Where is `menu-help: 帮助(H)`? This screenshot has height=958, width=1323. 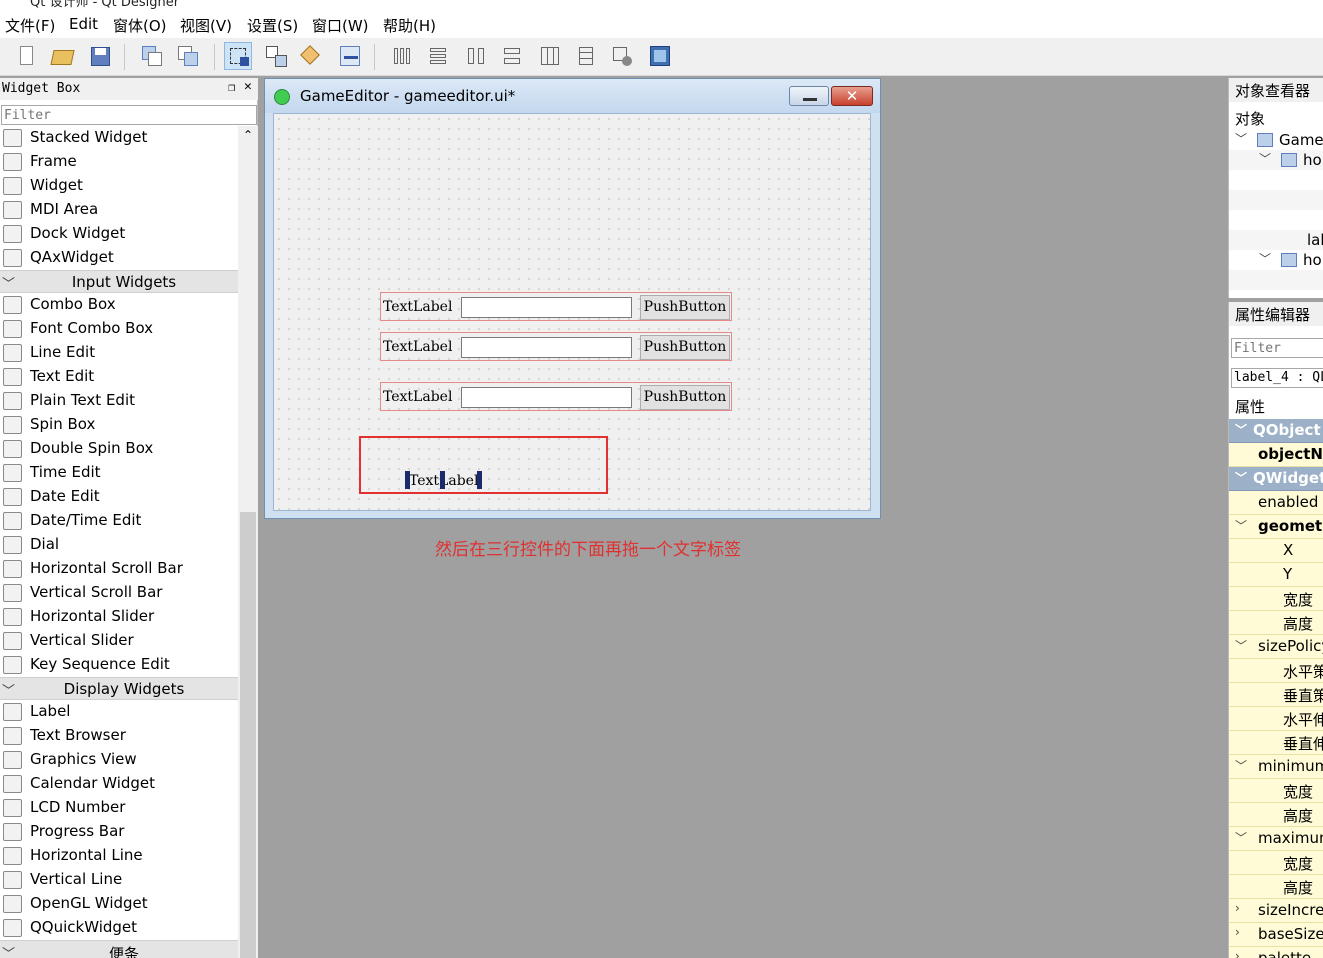
menu-help: 帮助(H) is located at coordinates (409, 25).